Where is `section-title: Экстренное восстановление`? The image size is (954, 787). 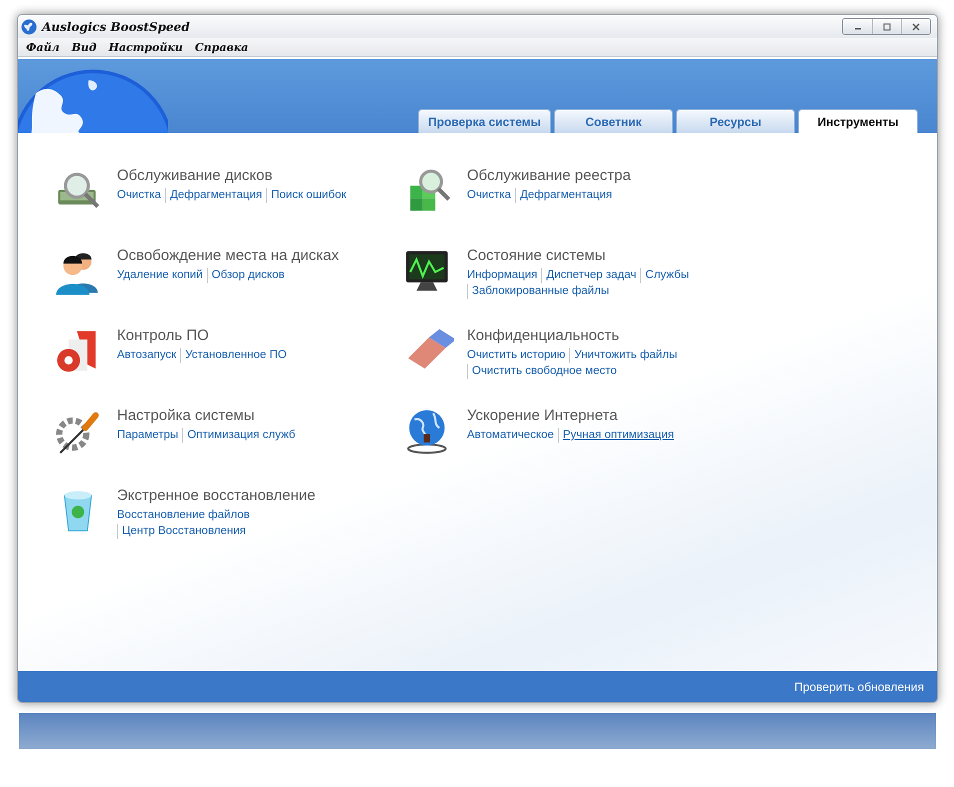 section-title: Экстренное восстановление is located at coordinates (217, 495).